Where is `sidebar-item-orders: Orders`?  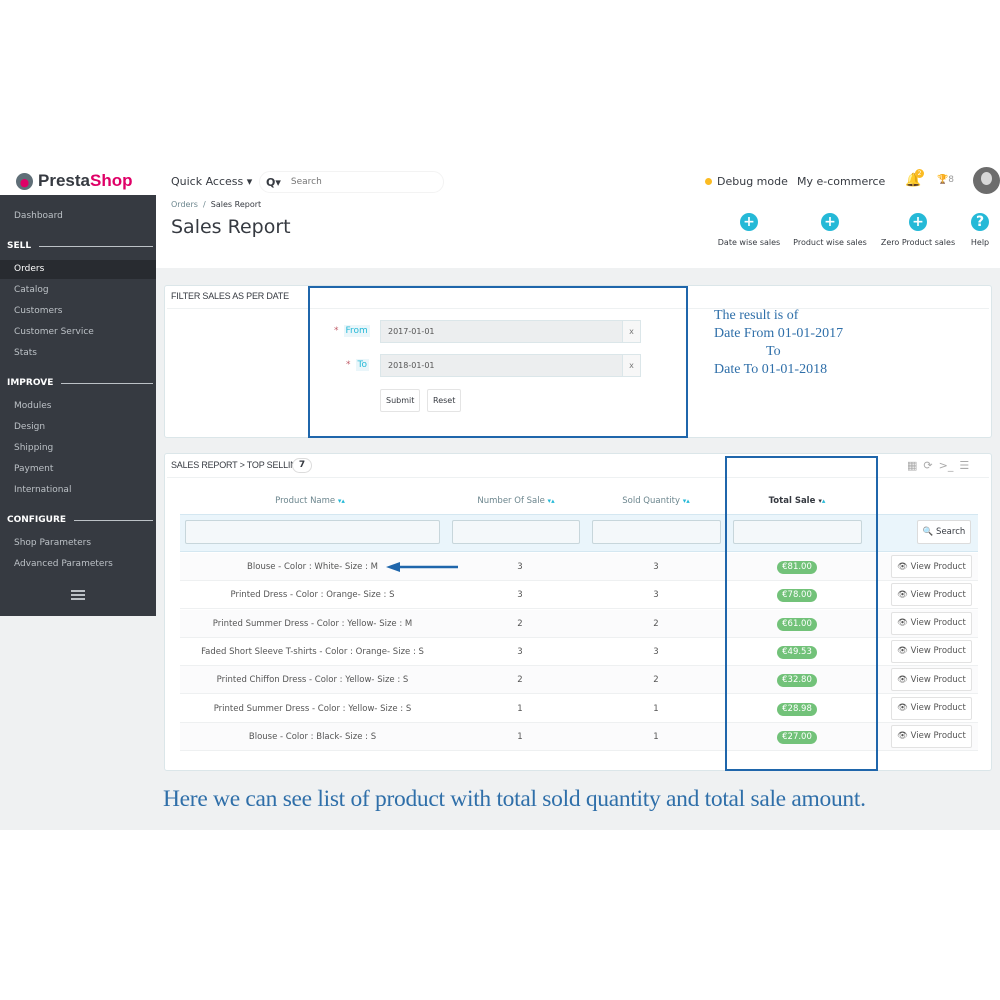 sidebar-item-orders: Orders is located at coordinates (29, 269).